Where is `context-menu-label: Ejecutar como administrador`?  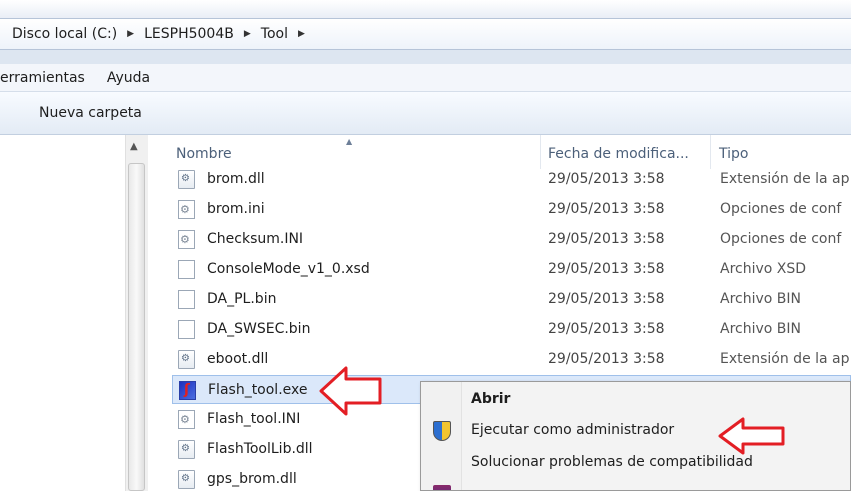
context-menu-label: Ejecutar como administrador is located at coordinates (573, 430).